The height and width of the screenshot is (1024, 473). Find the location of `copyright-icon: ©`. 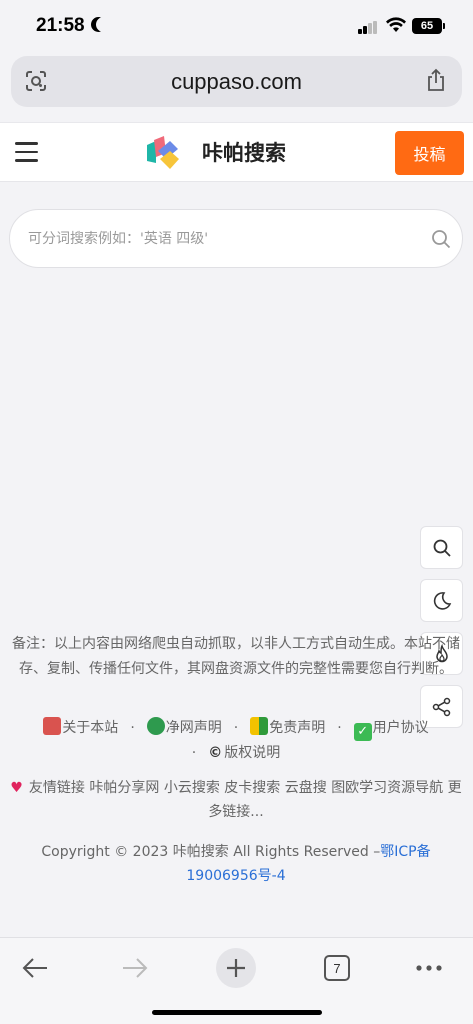

copyright-icon: © is located at coordinates (215, 753).